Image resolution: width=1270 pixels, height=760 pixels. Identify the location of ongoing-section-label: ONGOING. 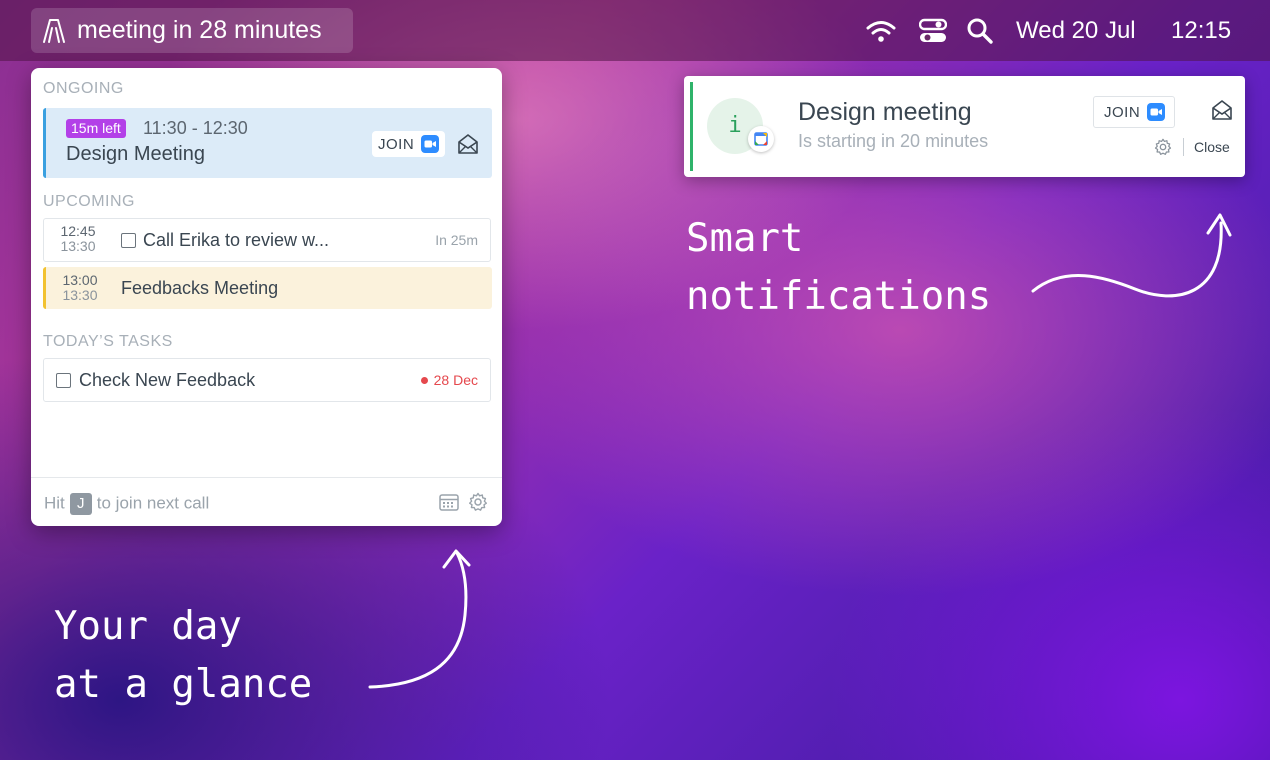
(83, 88).